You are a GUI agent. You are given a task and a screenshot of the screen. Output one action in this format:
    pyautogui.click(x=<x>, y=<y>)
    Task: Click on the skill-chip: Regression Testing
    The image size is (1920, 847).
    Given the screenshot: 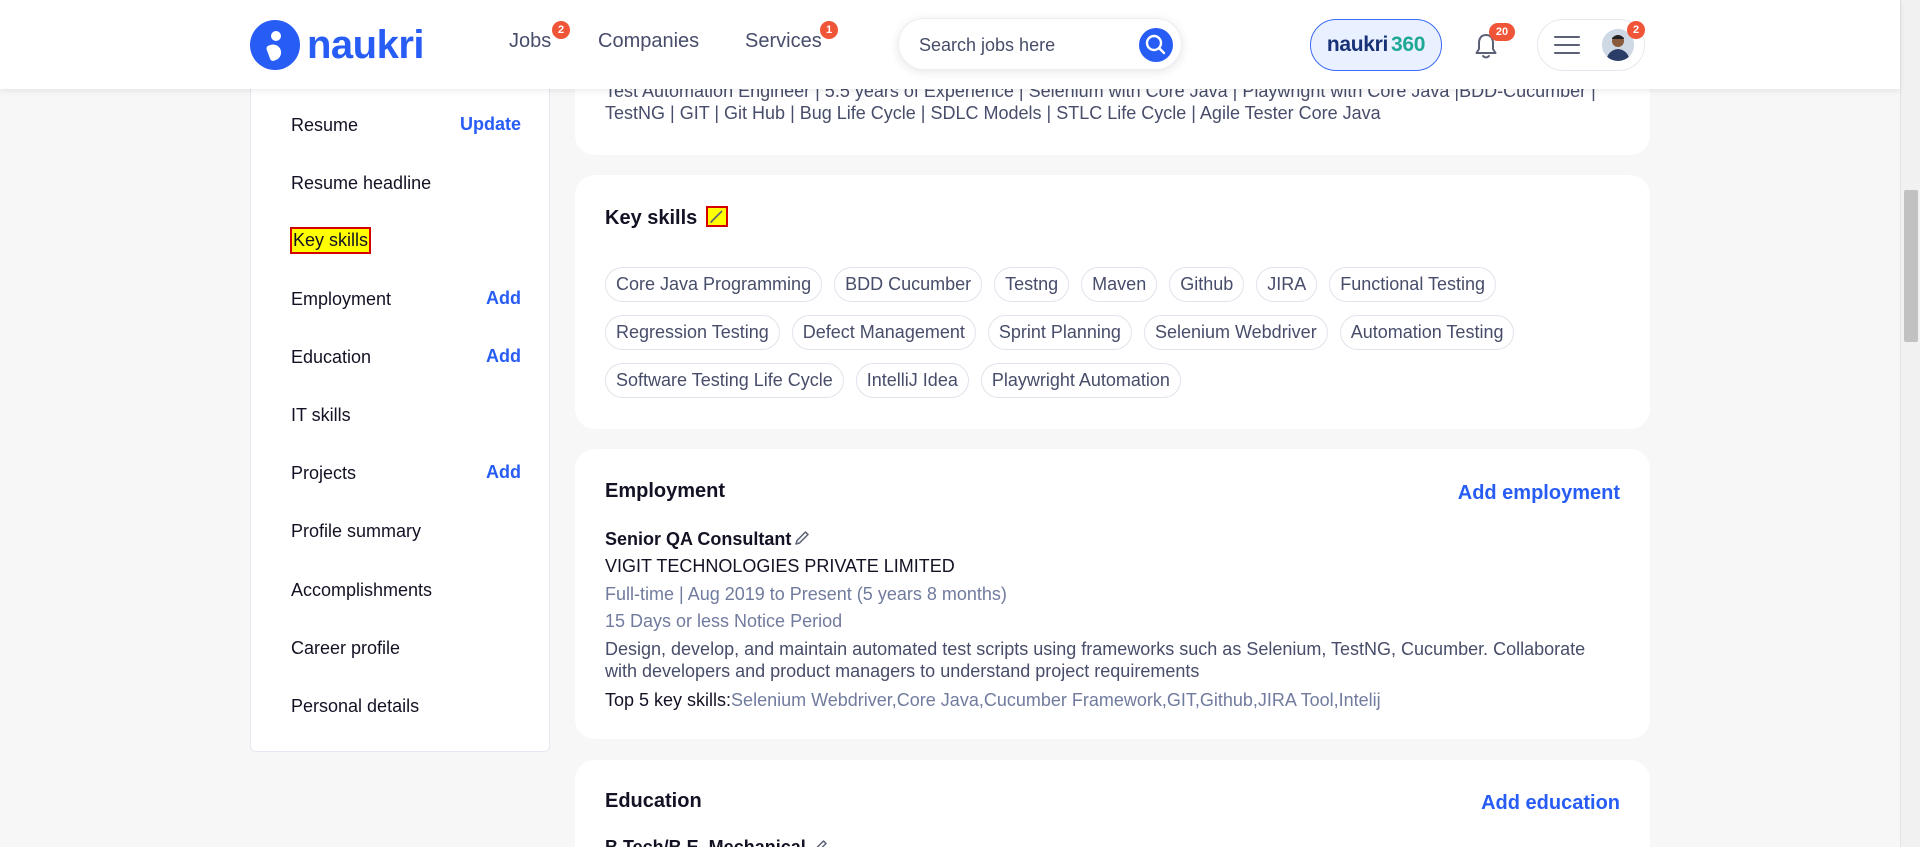 What is the action you would take?
    pyautogui.click(x=692, y=332)
    